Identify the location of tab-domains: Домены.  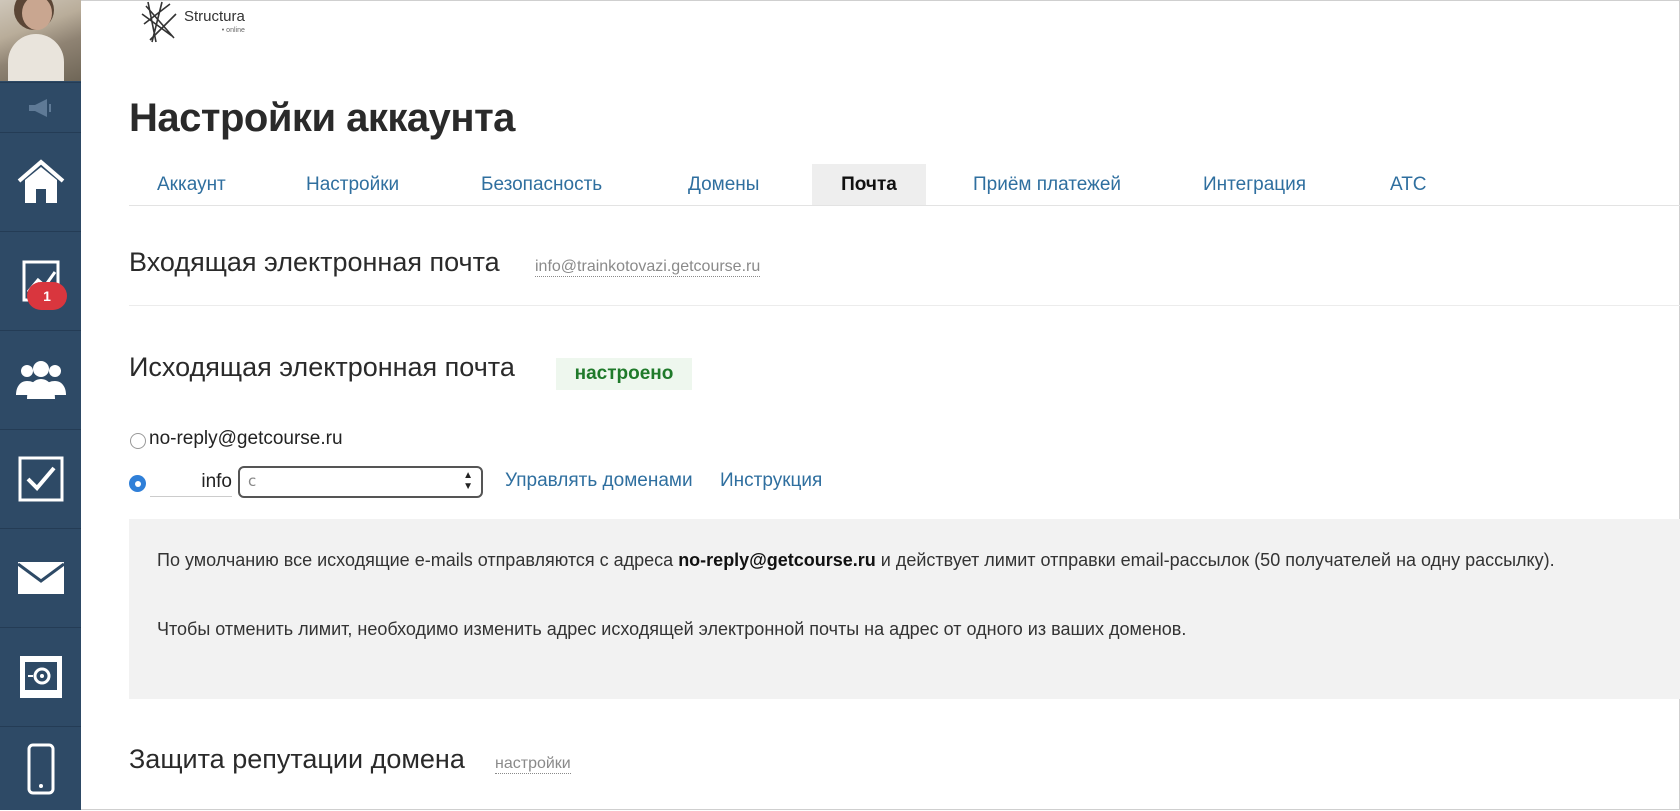
(723, 184).